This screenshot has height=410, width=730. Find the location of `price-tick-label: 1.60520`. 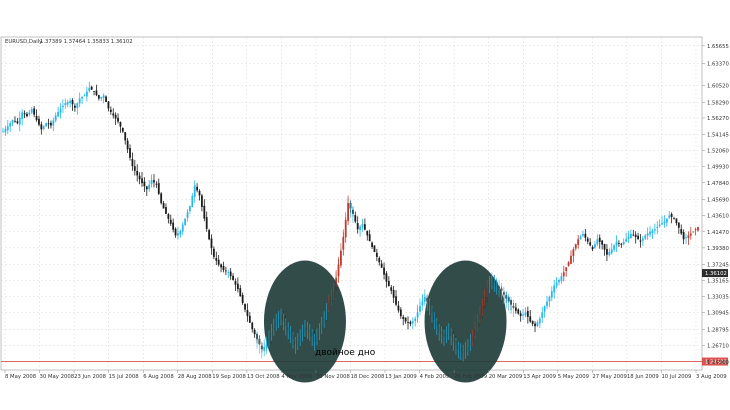

price-tick-label: 1.60520 is located at coordinates (718, 86).